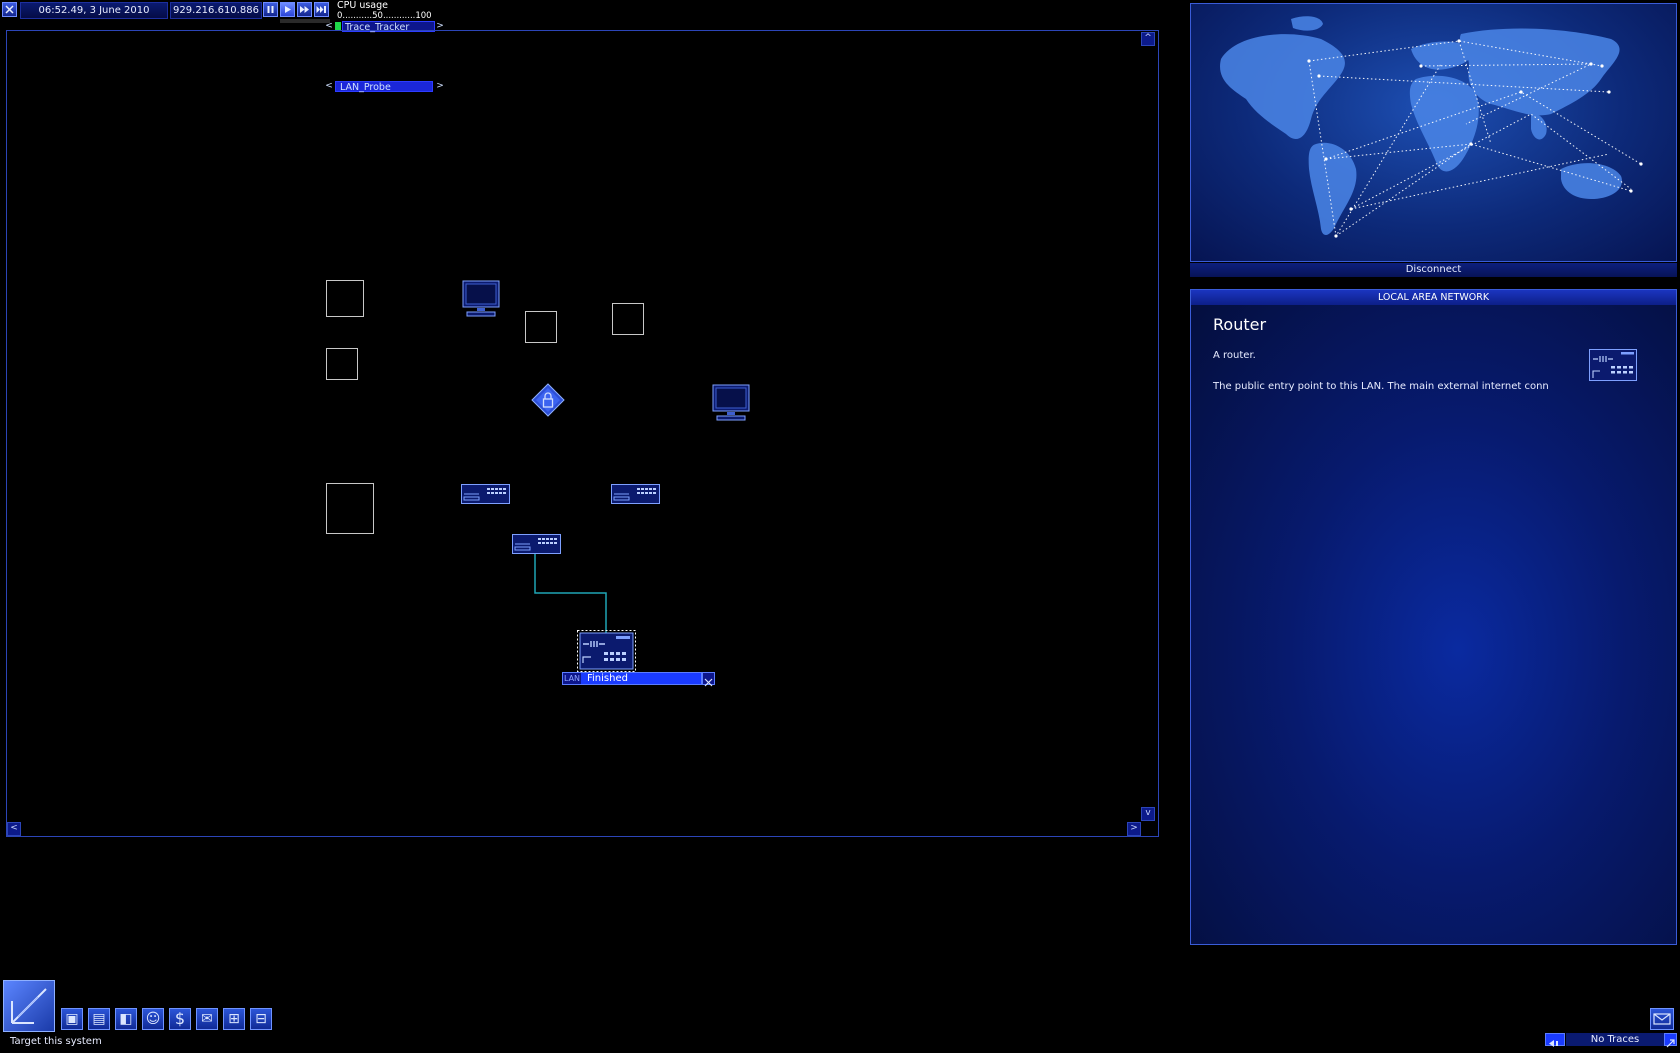 Image resolution: width=1680 pixels, height=1053 pixels. Describe the element at coordinates (1433, 297) in the screenshot. I see `info-panel-header: LOCAL AREA NETWORK` at that location.